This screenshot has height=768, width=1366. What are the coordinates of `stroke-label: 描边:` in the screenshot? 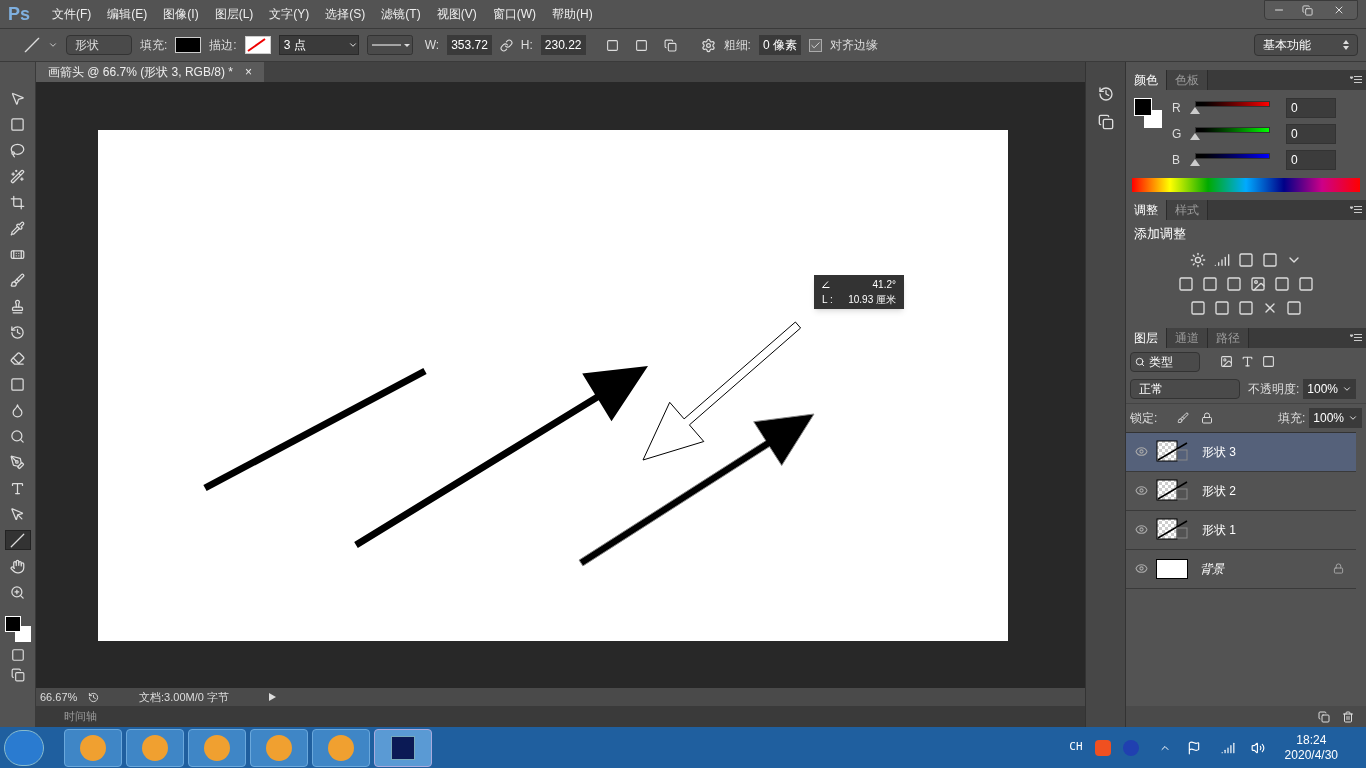 It's located at (223, 45).